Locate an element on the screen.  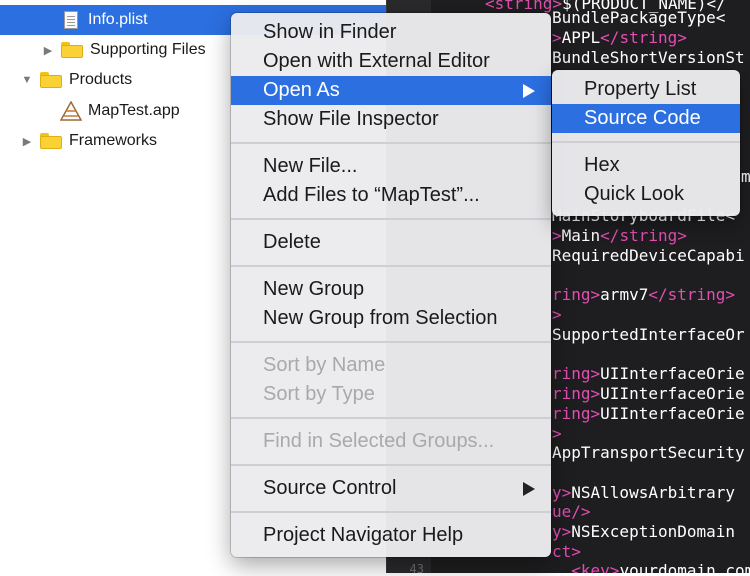
code-line: ct> is located at coordinates (566, 551).